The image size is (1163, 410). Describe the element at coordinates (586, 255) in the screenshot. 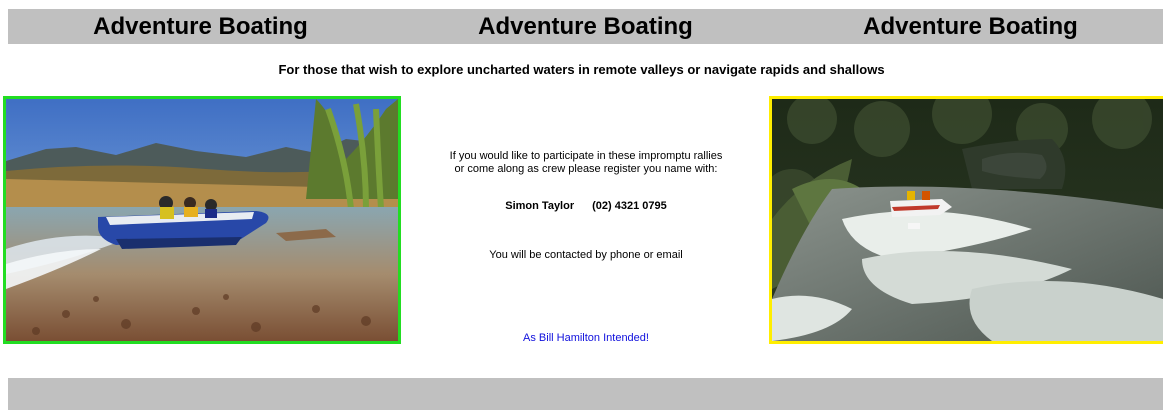

I see `contacted-text: You will be contacted by phone or email` at that location.